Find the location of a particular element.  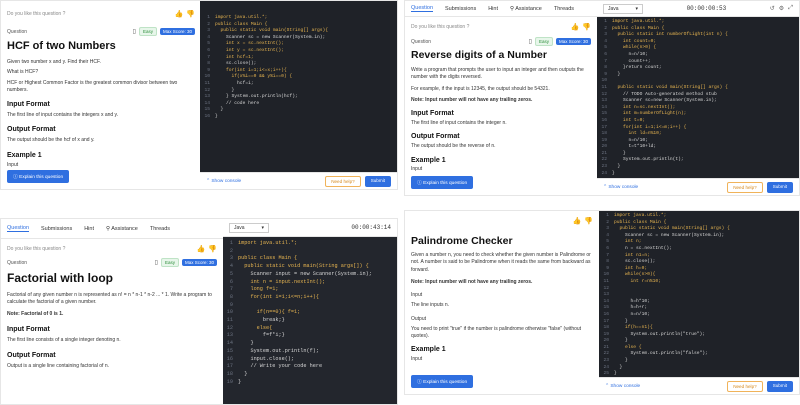

code-line: 11 break;} is located at coordinates (310, 321).